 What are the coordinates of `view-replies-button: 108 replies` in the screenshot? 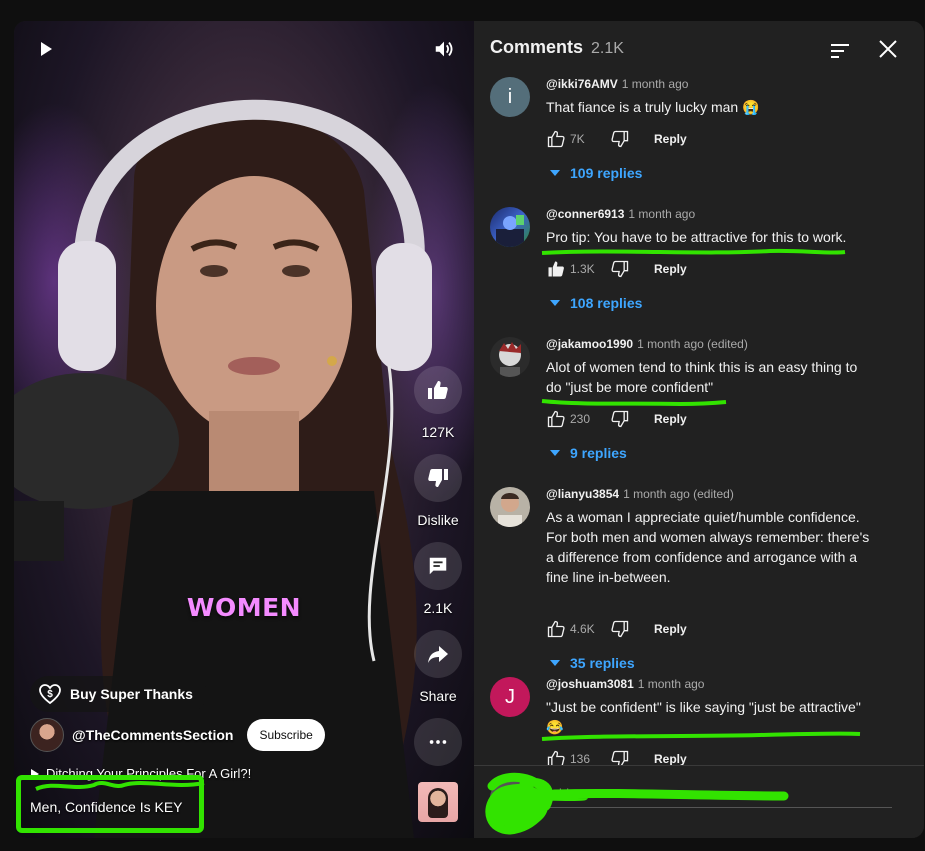 It's located at (596, 303).